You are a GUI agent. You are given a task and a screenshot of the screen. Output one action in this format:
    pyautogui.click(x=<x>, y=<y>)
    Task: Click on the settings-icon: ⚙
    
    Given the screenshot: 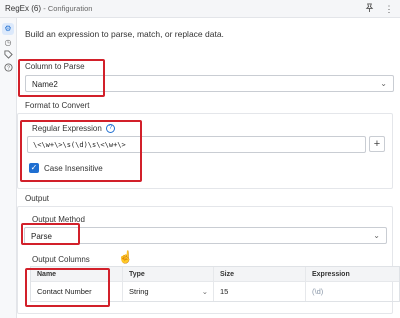 What is the action you would take?
    pyautogui.click(x=8, y=29)
    